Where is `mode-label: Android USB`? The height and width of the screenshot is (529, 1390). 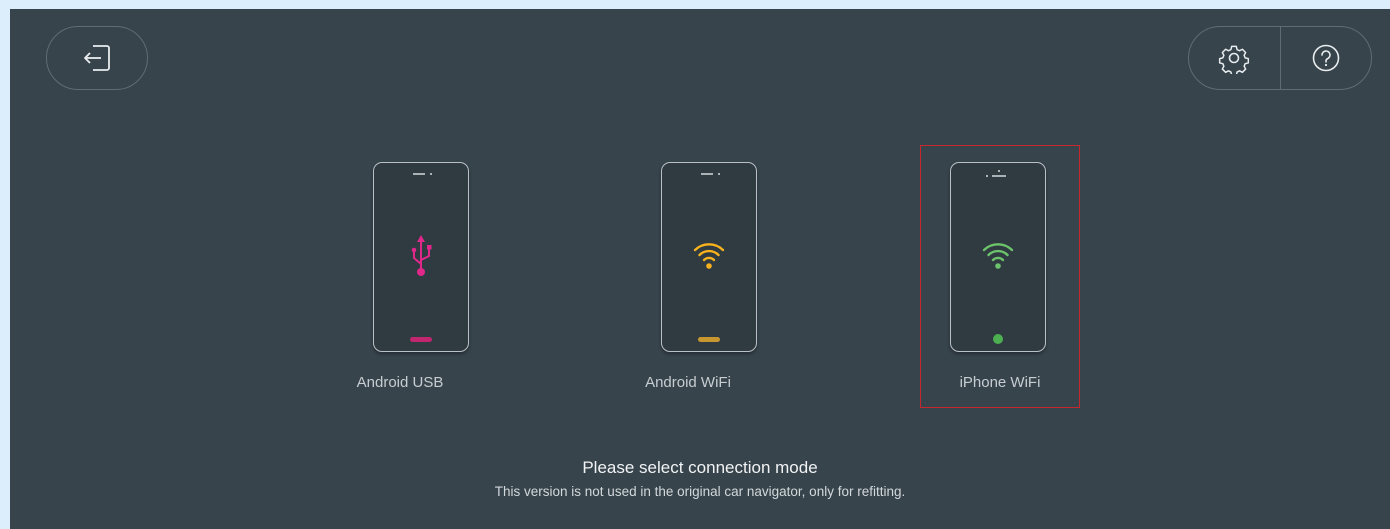
mode-label: Android USB is located at coordinates (400, 382).